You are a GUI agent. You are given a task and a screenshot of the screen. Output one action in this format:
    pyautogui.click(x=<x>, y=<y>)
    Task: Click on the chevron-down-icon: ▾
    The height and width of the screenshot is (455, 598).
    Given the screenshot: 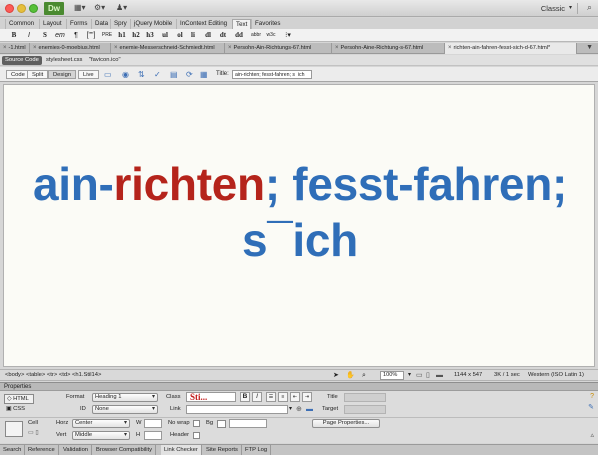 What is the action you would take?
    pyautogui.click(x=290, y=409)
    